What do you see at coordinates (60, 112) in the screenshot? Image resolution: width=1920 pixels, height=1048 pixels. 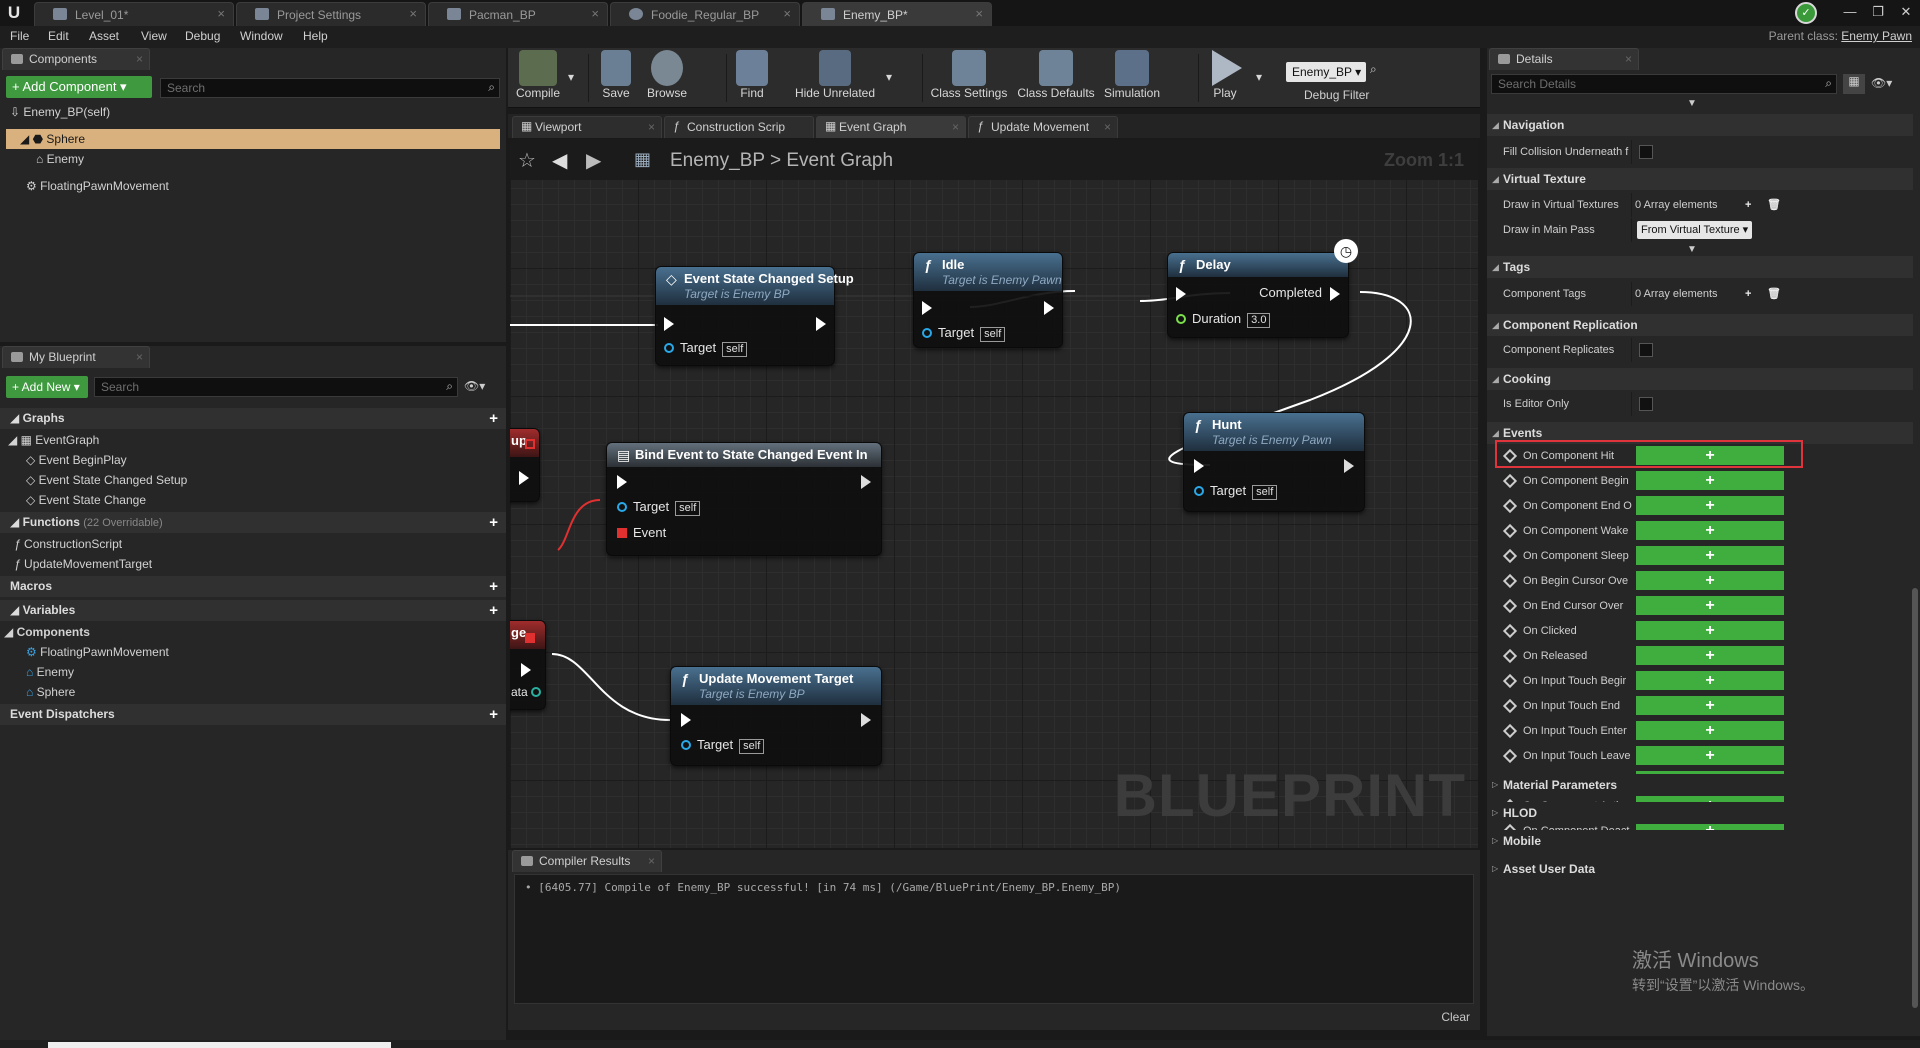 I see `component-root: ⇩ Enemy_BP(self)` at bounding box center [60, 112].